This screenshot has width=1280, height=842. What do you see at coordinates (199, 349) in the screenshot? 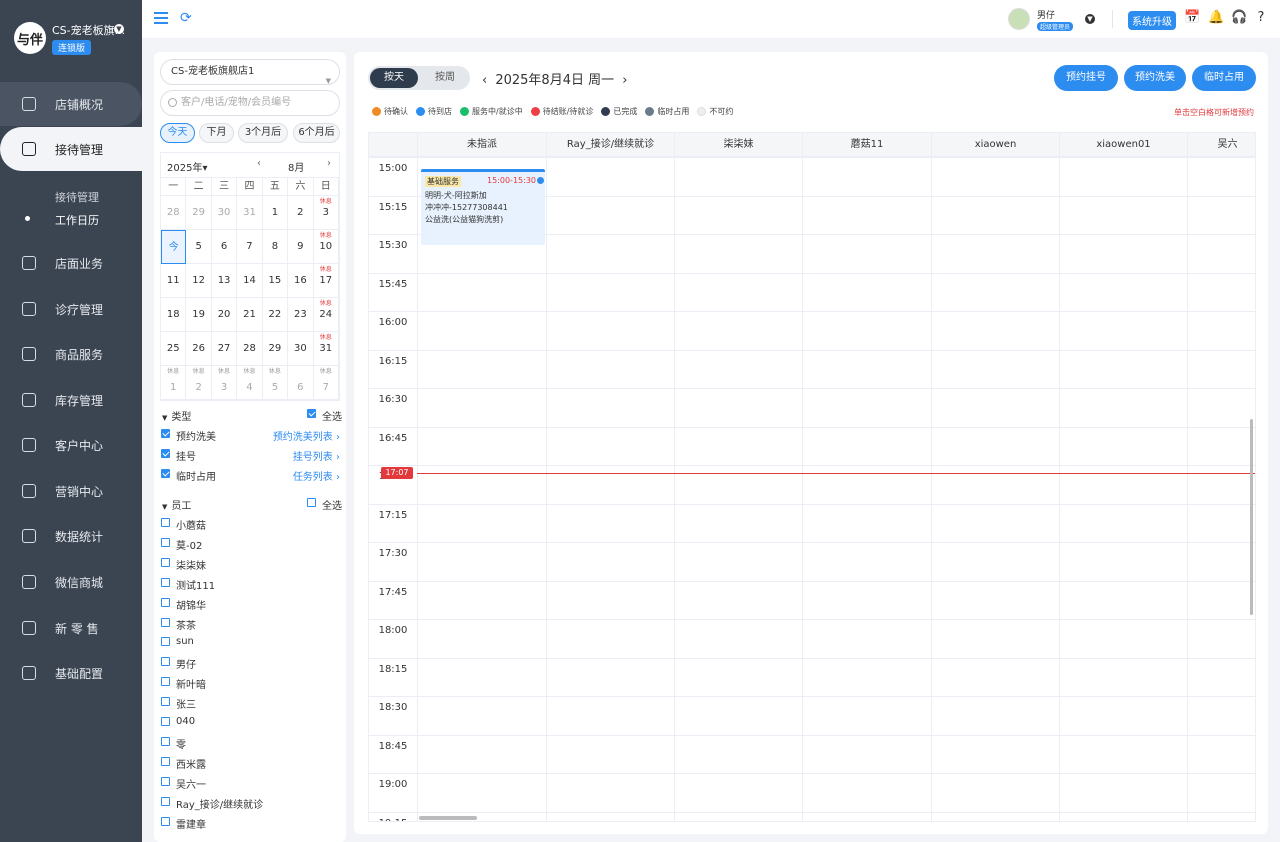
I see `calendar-day: 26` at bounding box center [199, 349].